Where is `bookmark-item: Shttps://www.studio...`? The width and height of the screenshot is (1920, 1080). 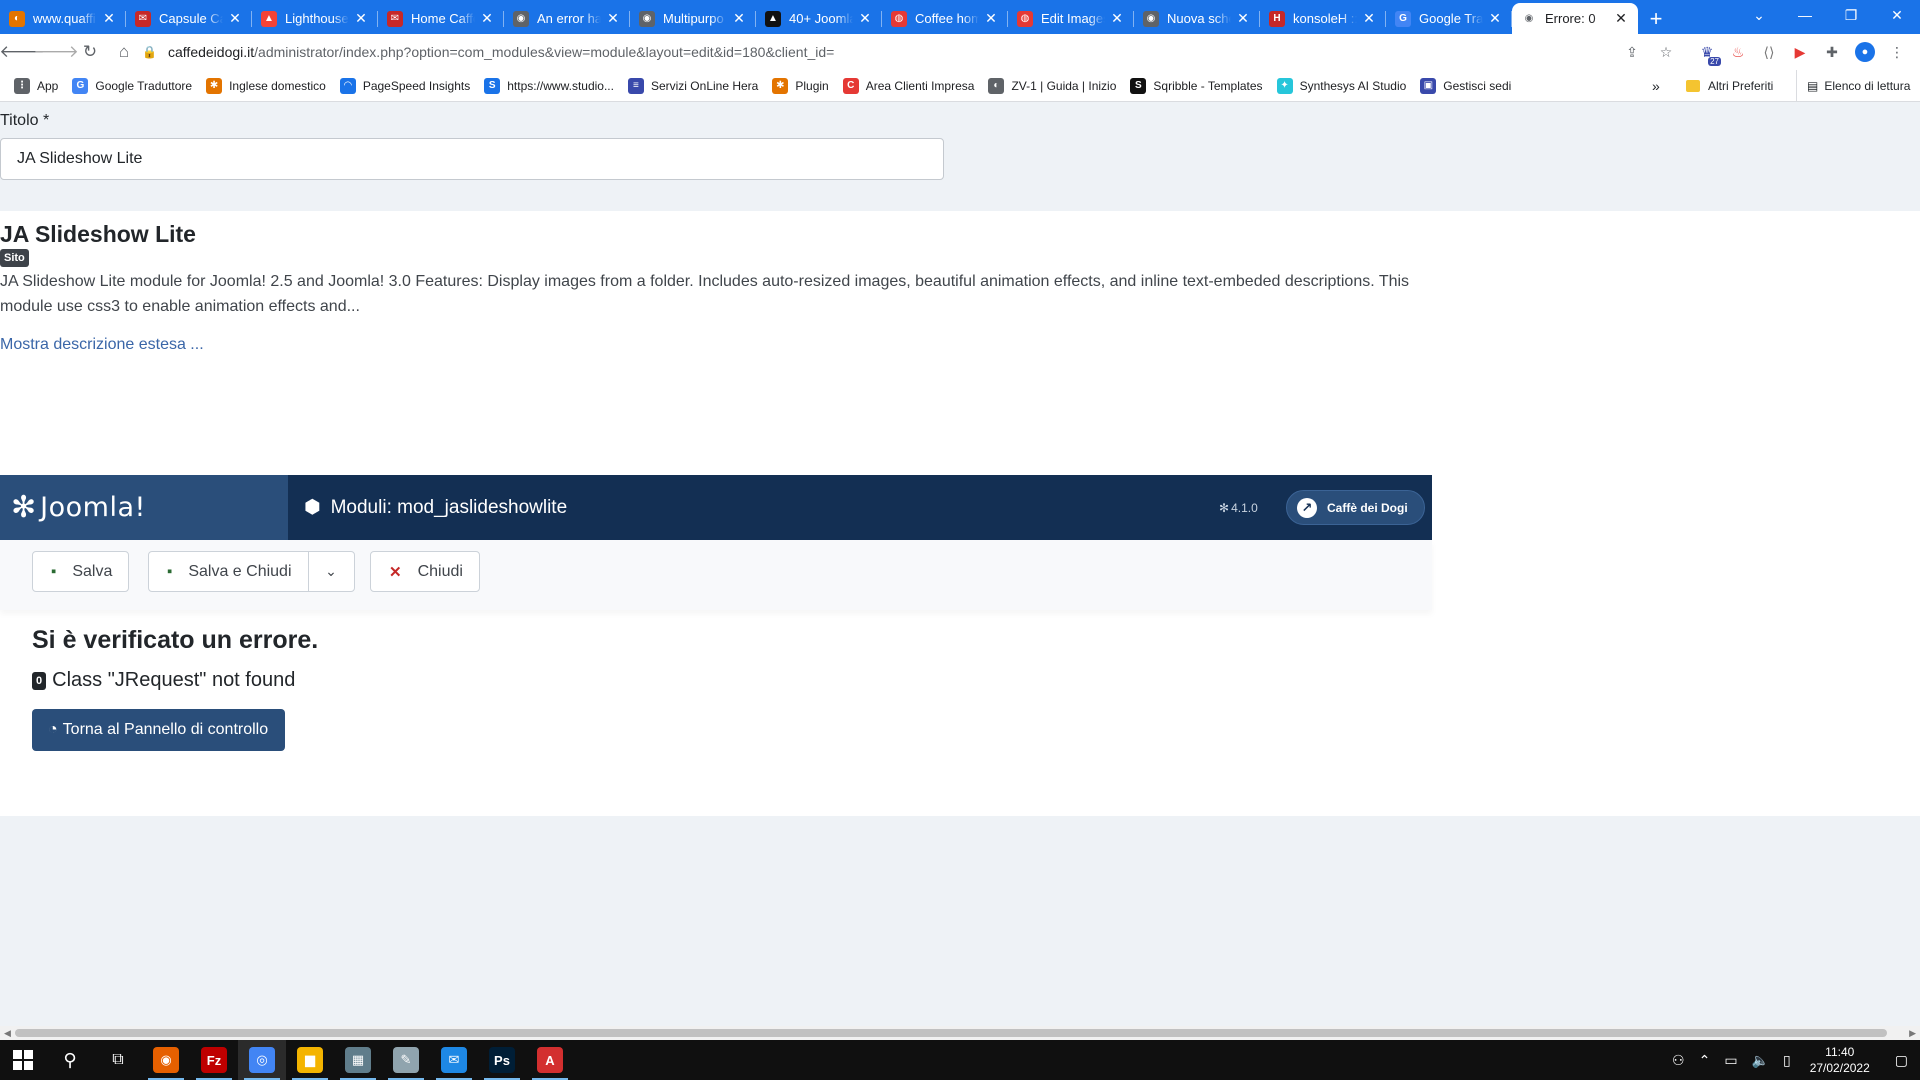
bookmark-item: Shttps://www.studio... is located at coordinates (549, 85).